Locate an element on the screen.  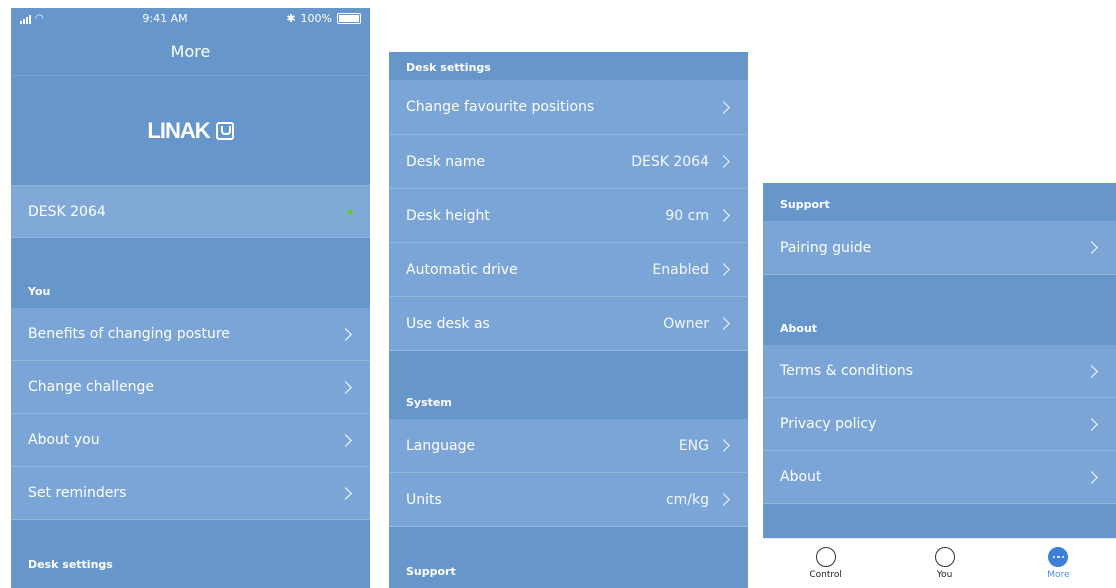
list-item-desk: Desk height 90 cm is located at coordinates (568, 216).